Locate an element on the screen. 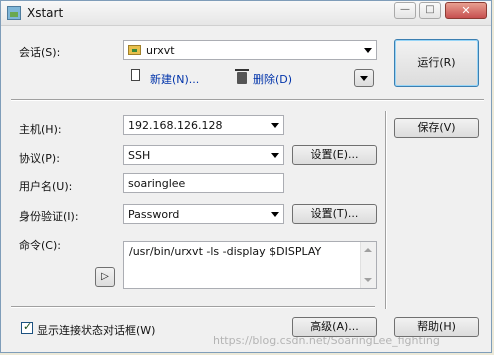  protocol-select: SSH is located at coordinates (203, 155).